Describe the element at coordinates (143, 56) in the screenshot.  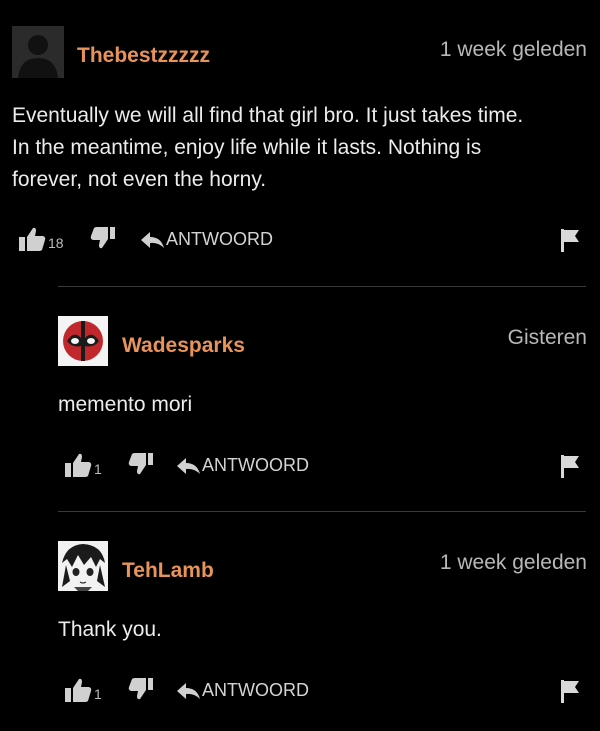
I see `comment-username: Thebestzzzzz` at that location.